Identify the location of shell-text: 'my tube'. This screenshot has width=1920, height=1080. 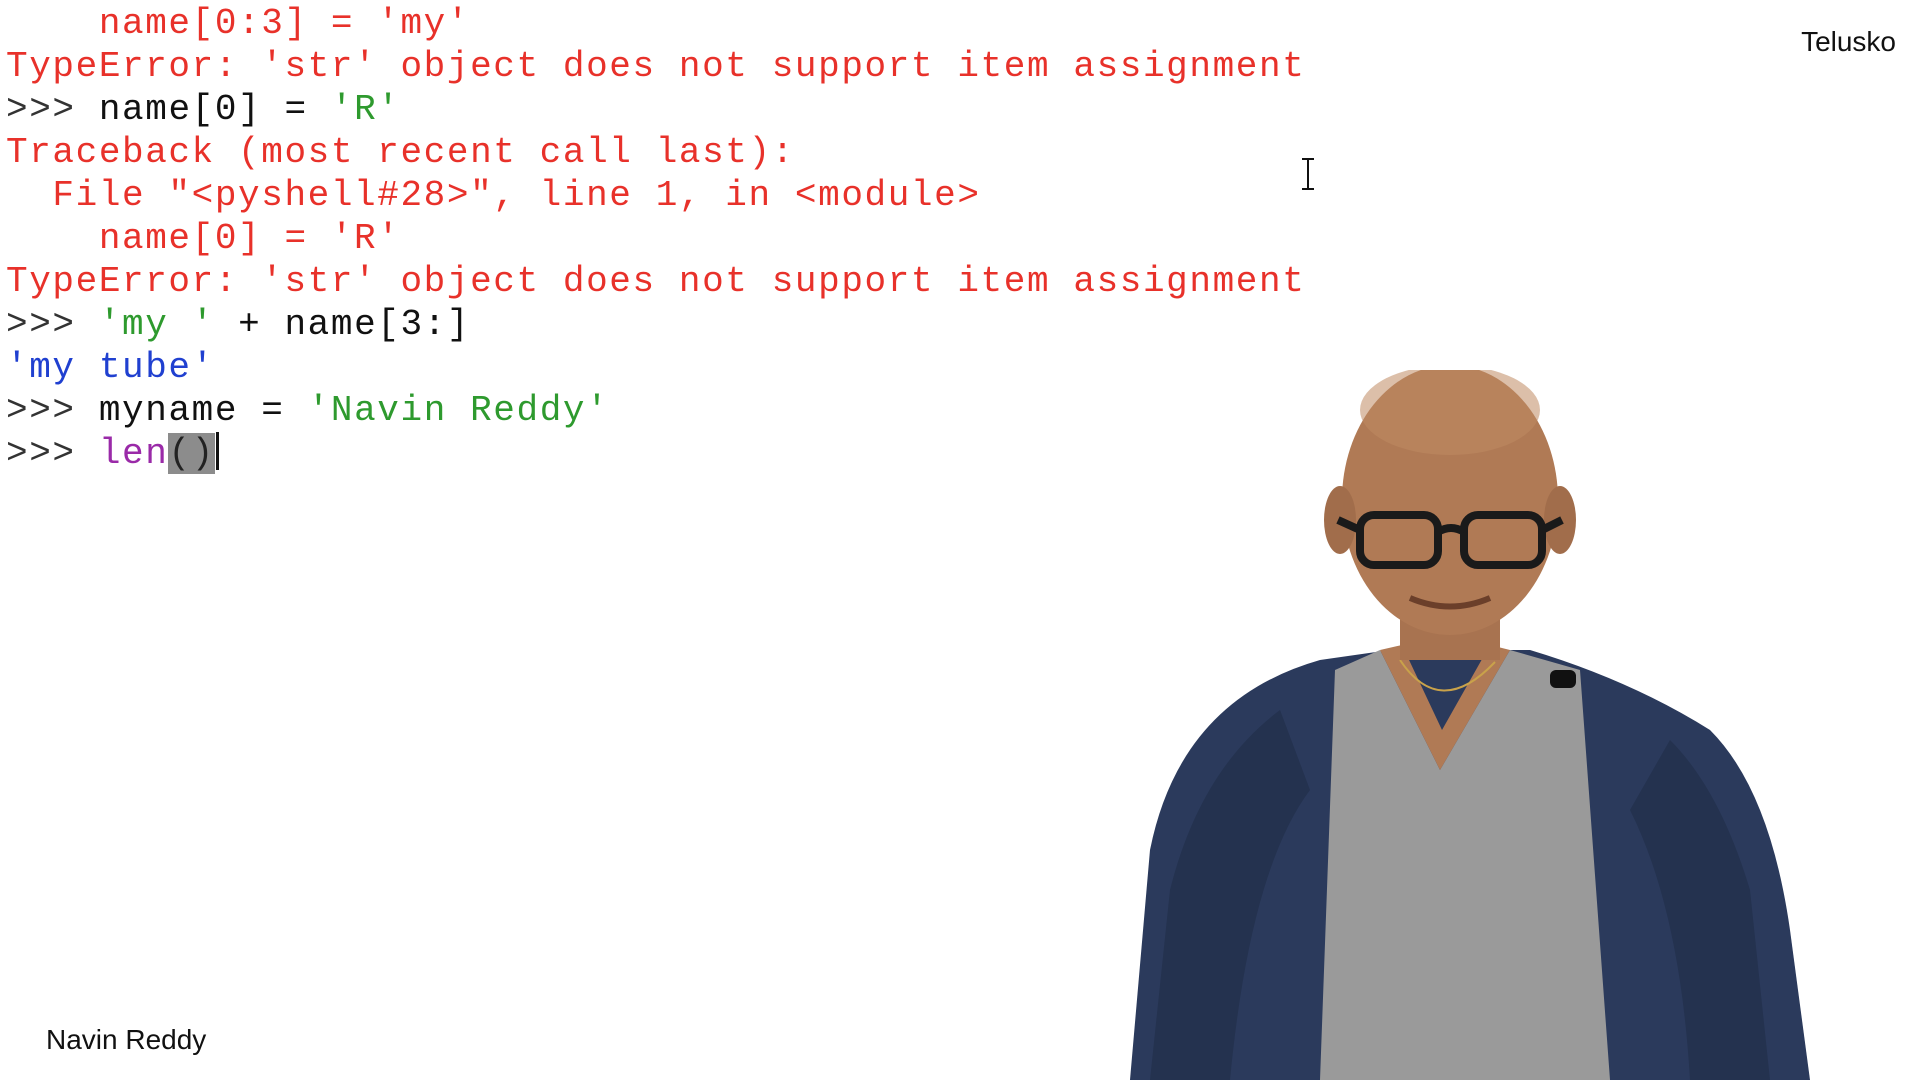
(110, 367).